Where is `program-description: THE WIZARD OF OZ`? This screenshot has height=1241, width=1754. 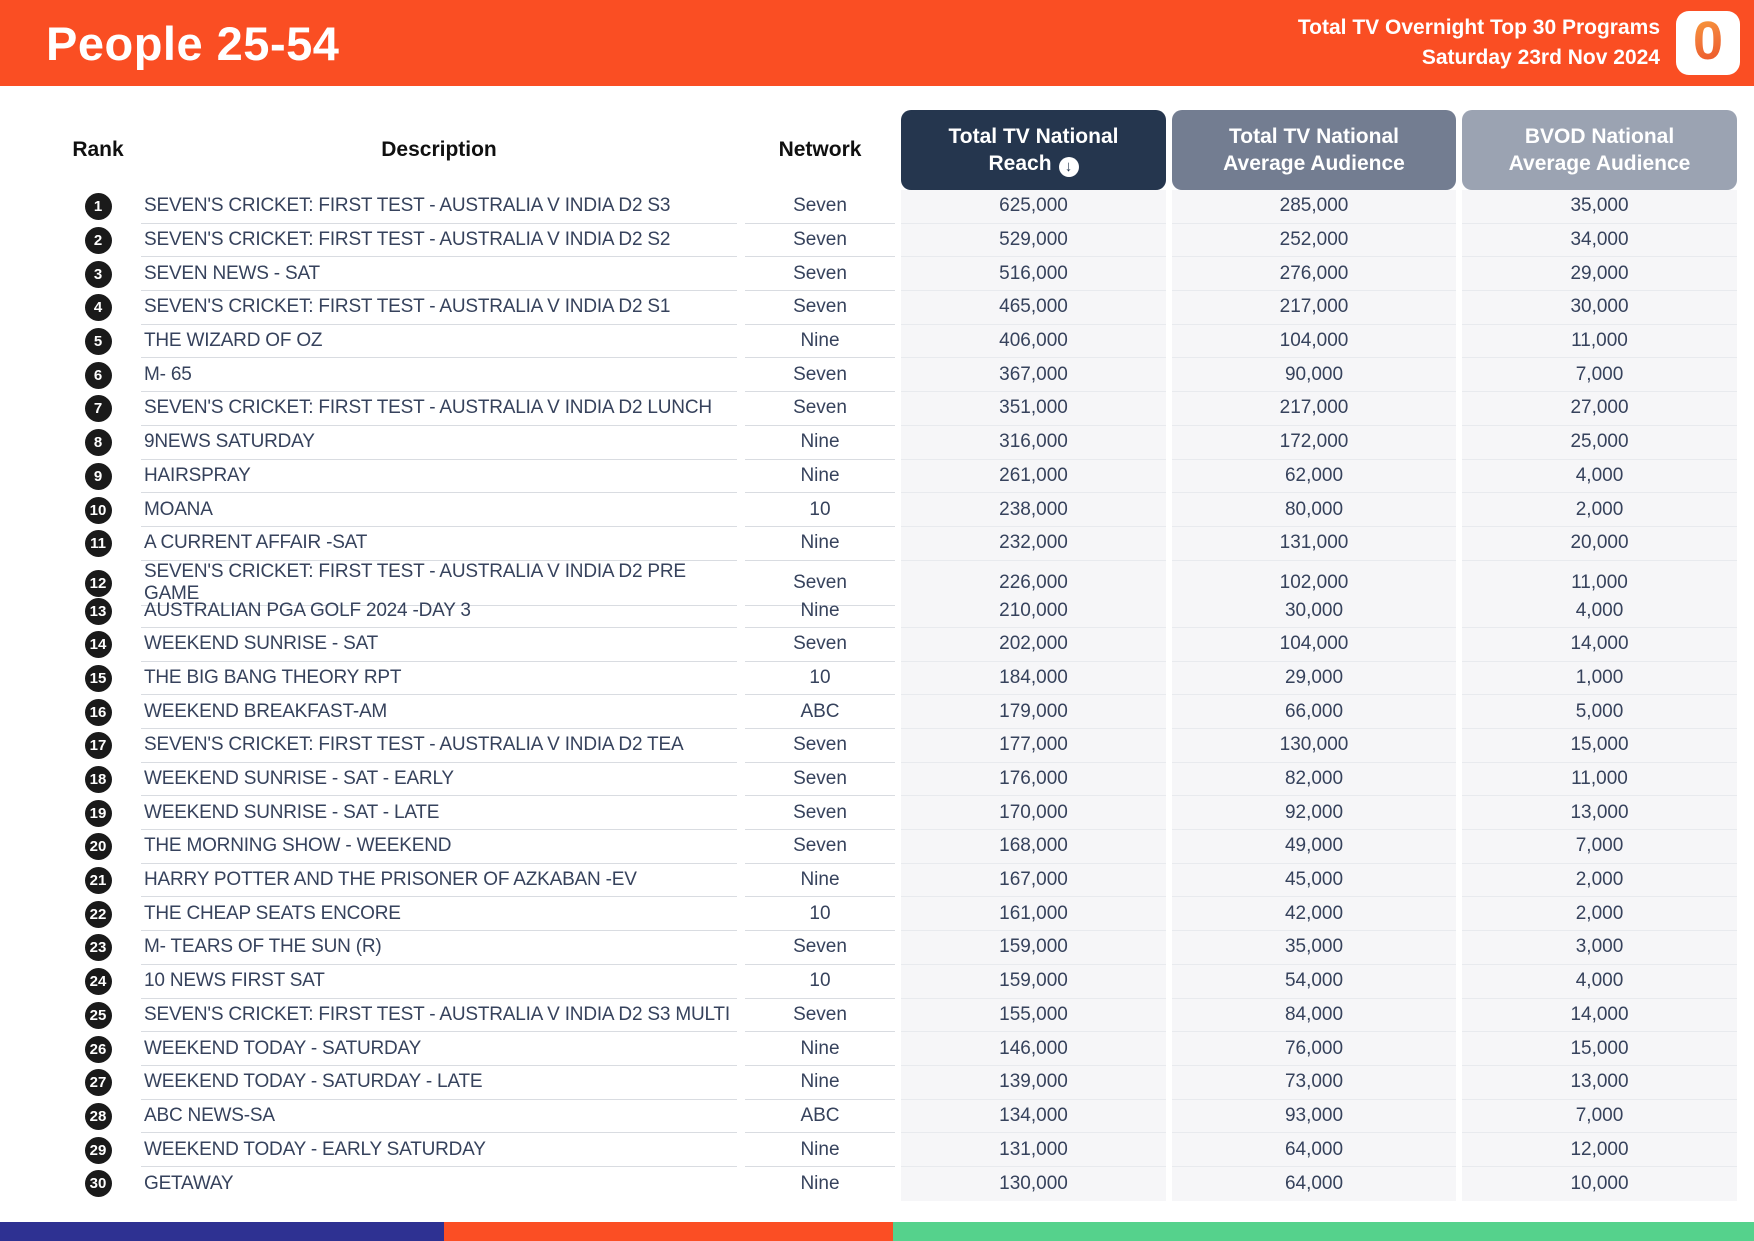
program-description: THE WIZARD OF OZ is located at coordinates (439, 342).